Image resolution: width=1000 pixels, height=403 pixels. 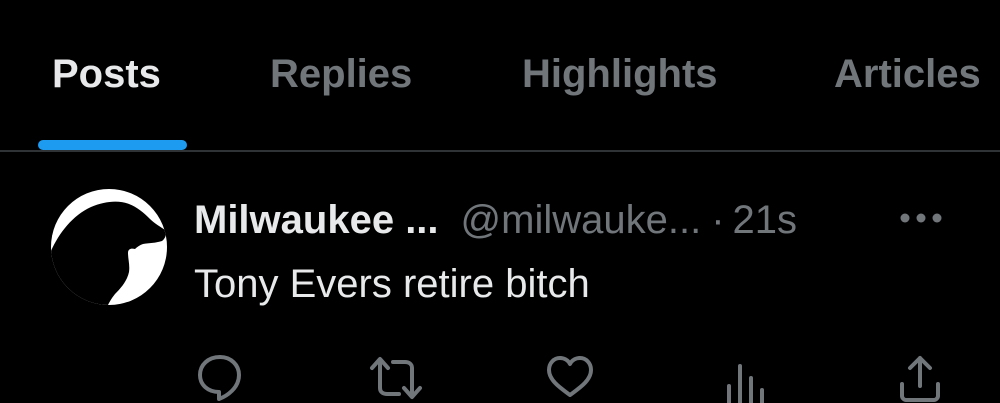 I want to click on post-header: Milwaukee ... @milwauke... · 21s, so click(x=495, y=220).